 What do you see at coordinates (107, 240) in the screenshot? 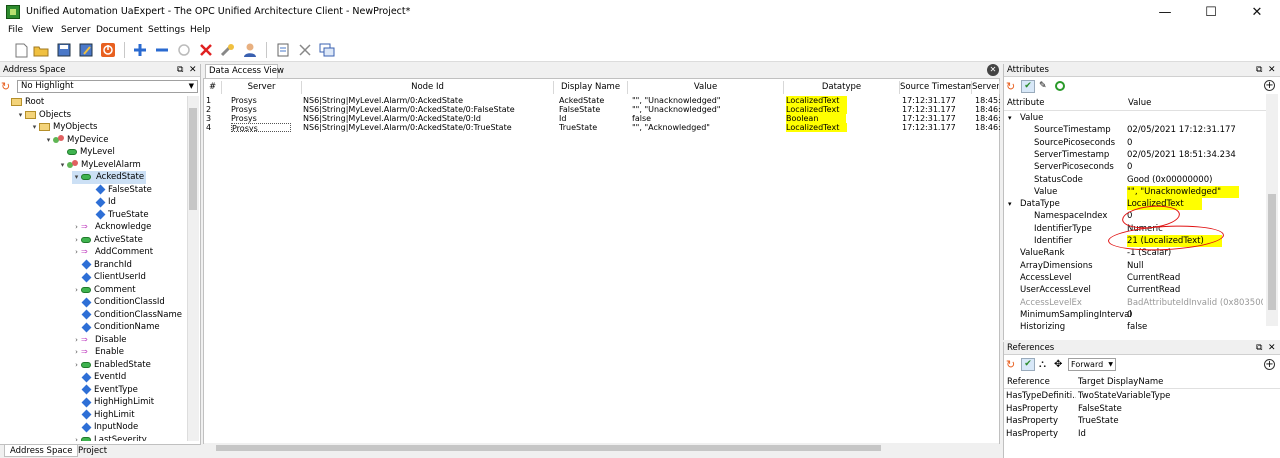
I see `tree-node: › ActiveState` at bounding box center [107, 240].